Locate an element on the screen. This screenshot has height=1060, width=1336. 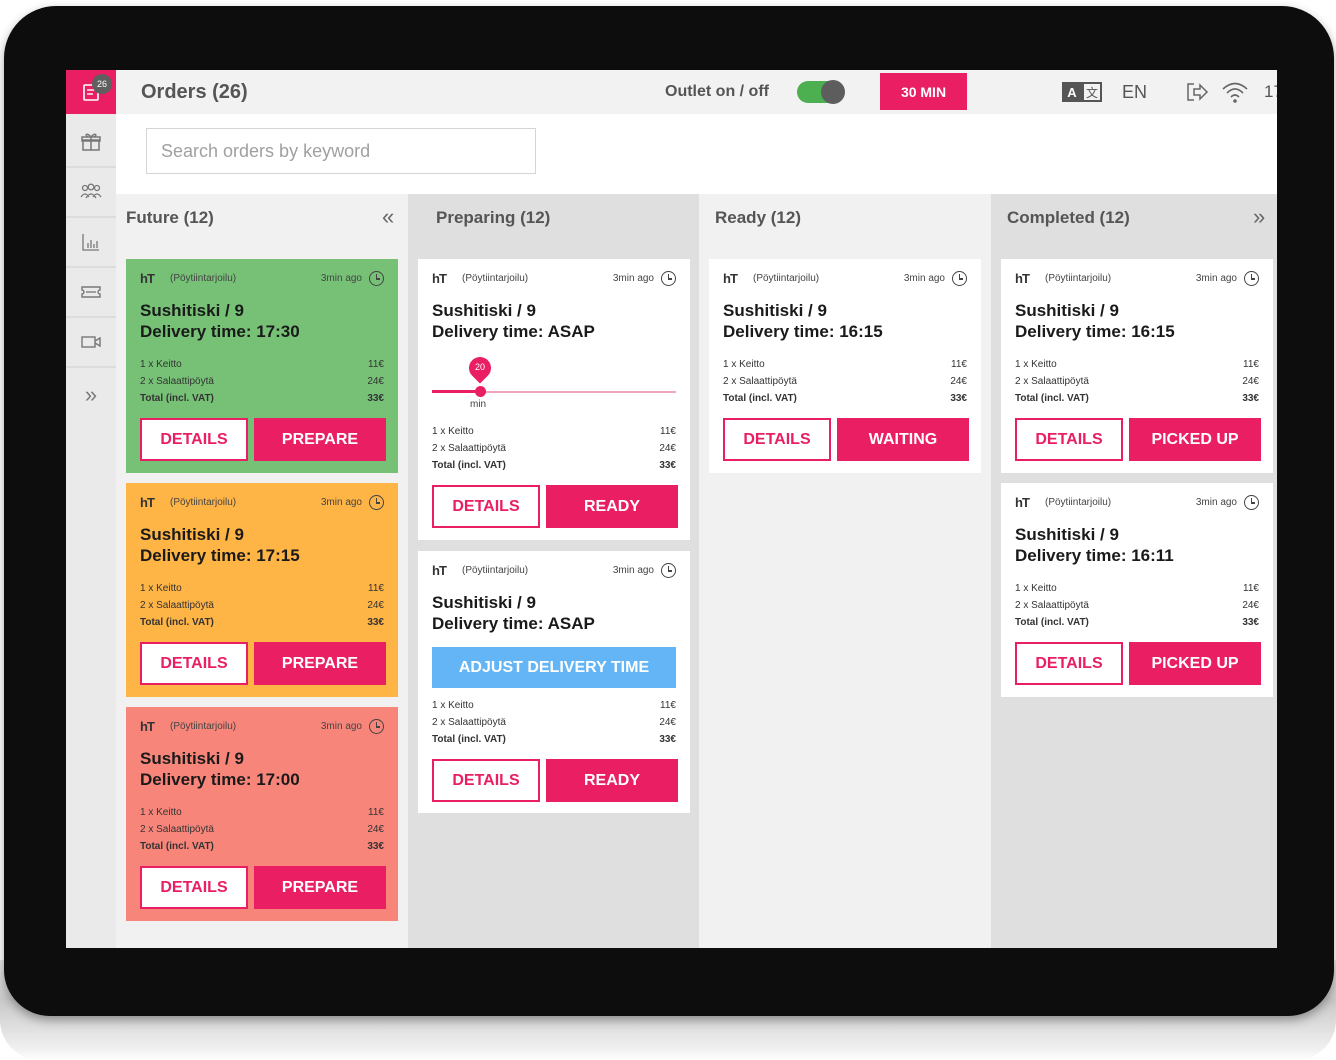
delivery-time-slider: 20 min is located at coordinates (554, 381).